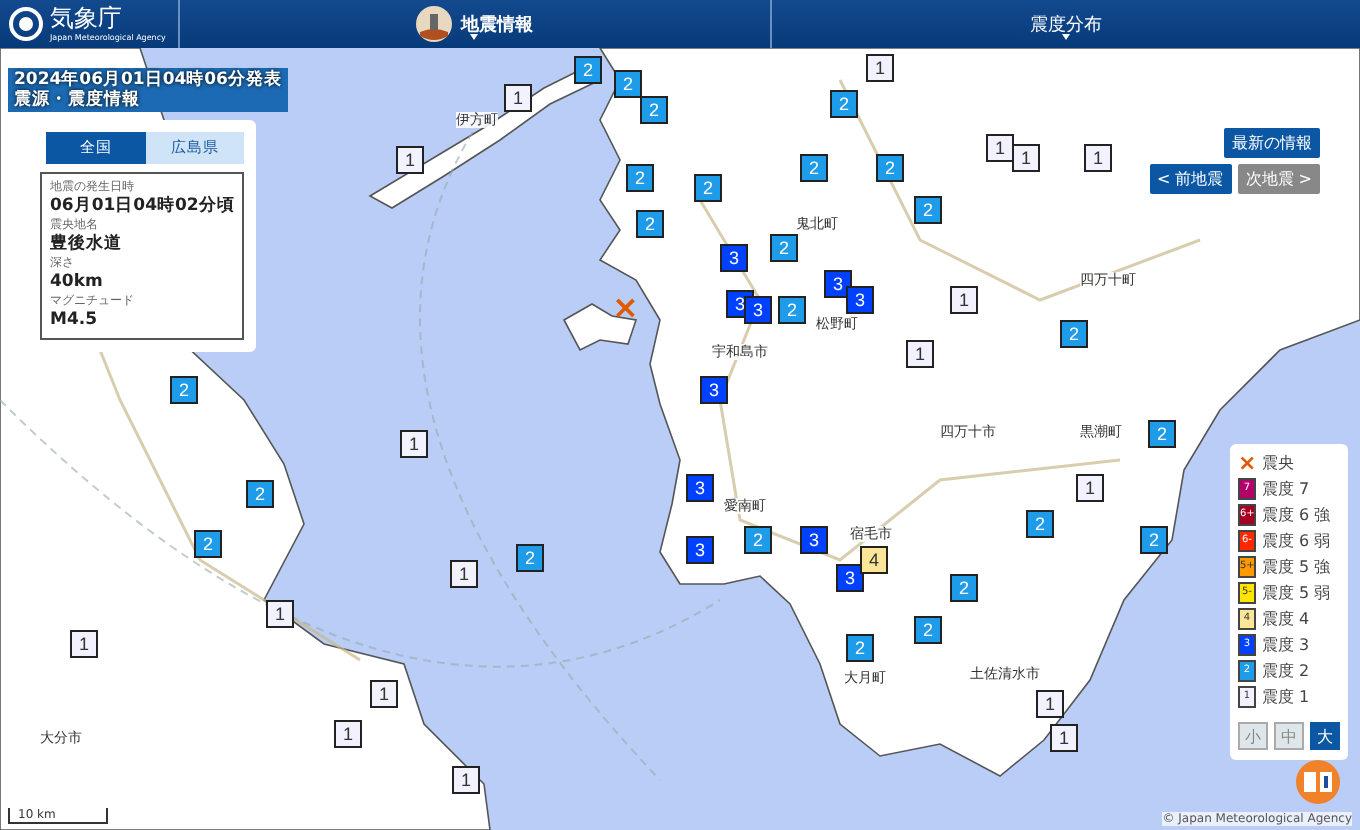 The height and width of the screenshot is (830, 1360). What do you see at coordinates (1296, 541) in the screenshot?
I see `legend-label: 震度 6 弱` at bounding box center [1296, 541].